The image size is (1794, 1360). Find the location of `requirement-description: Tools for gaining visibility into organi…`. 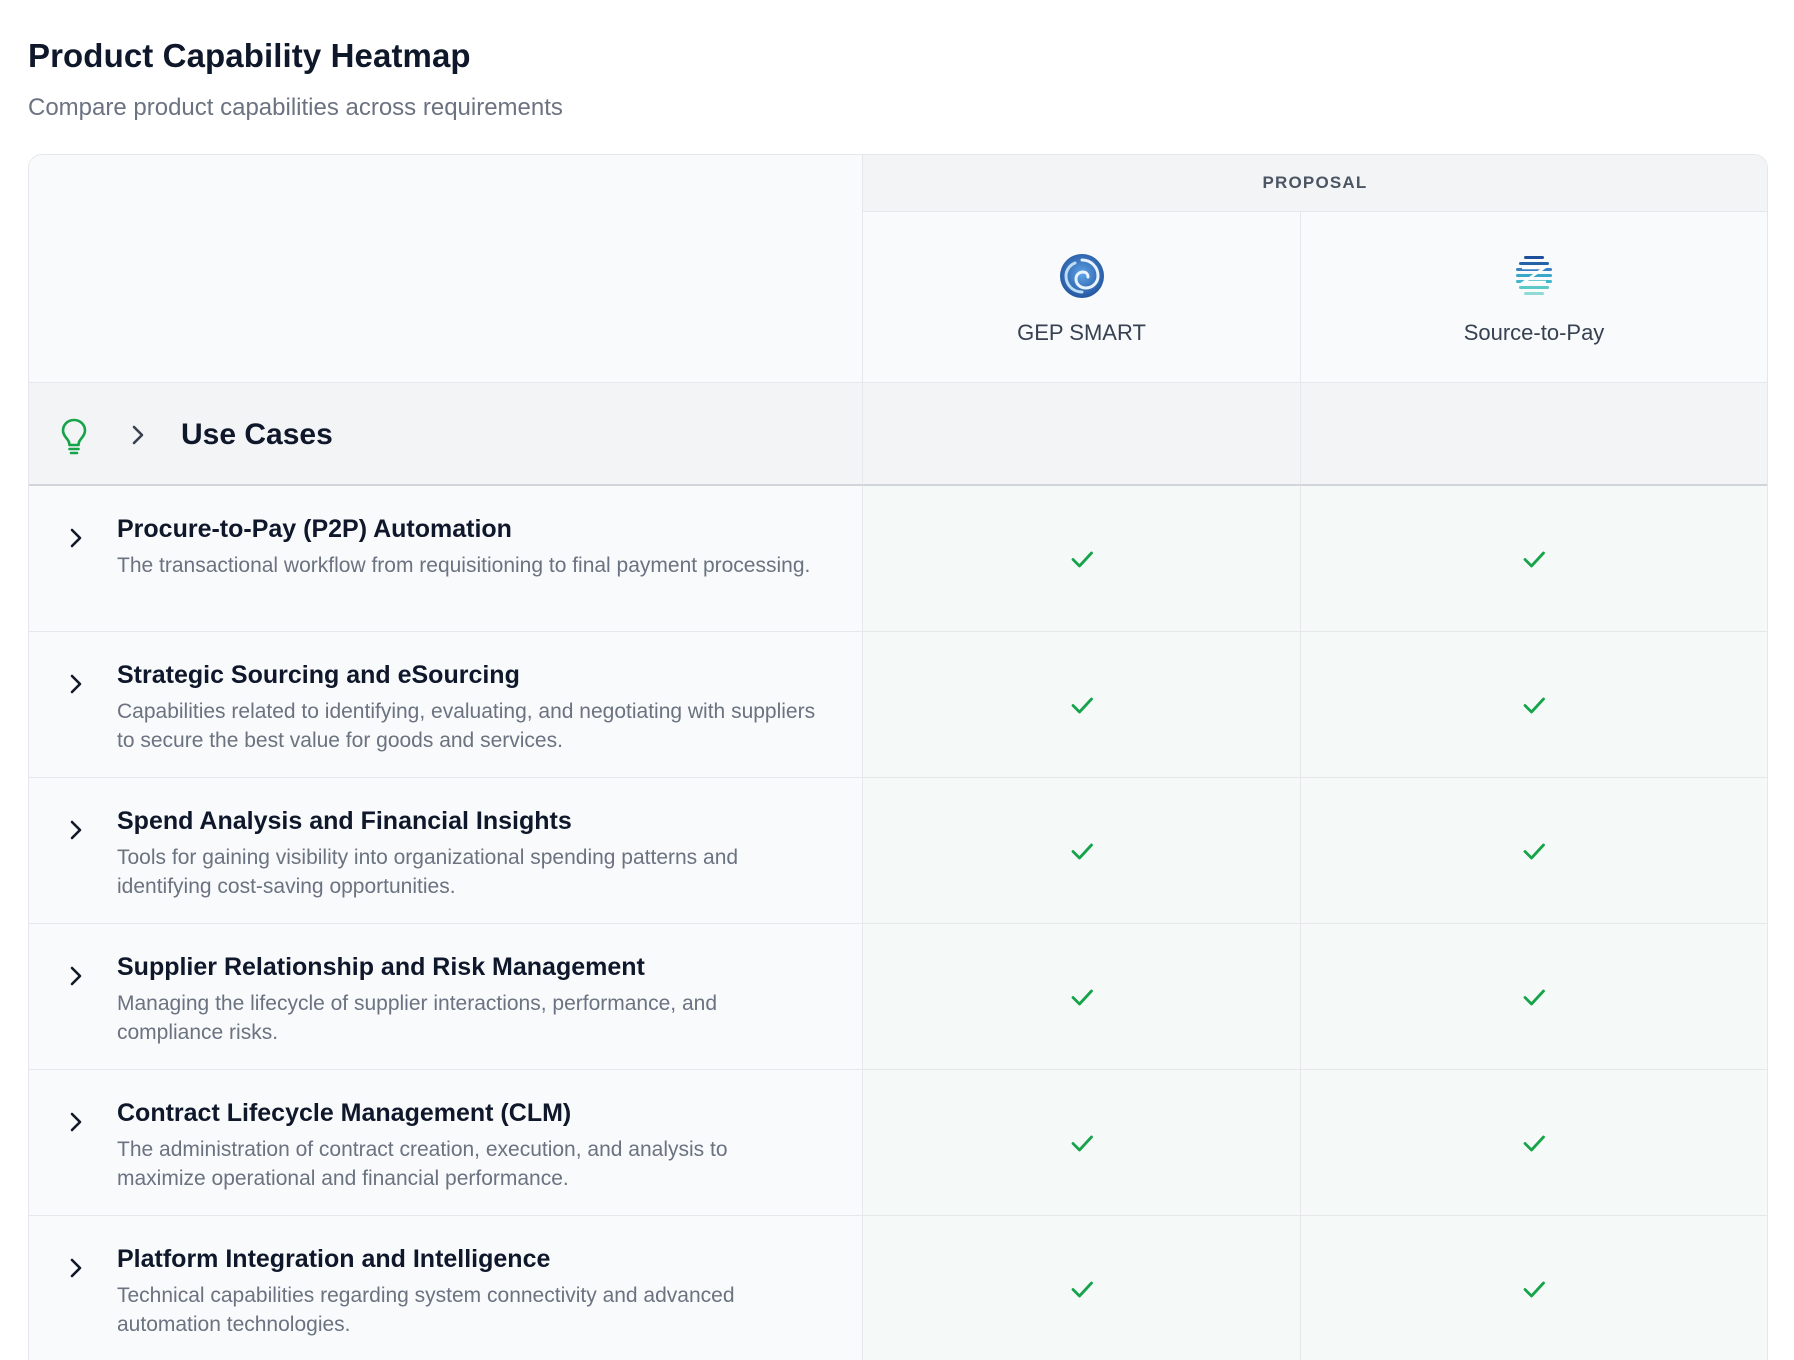

requirement-description: Tools for gaining visibility into organi… is located at coordinates (428, 872).